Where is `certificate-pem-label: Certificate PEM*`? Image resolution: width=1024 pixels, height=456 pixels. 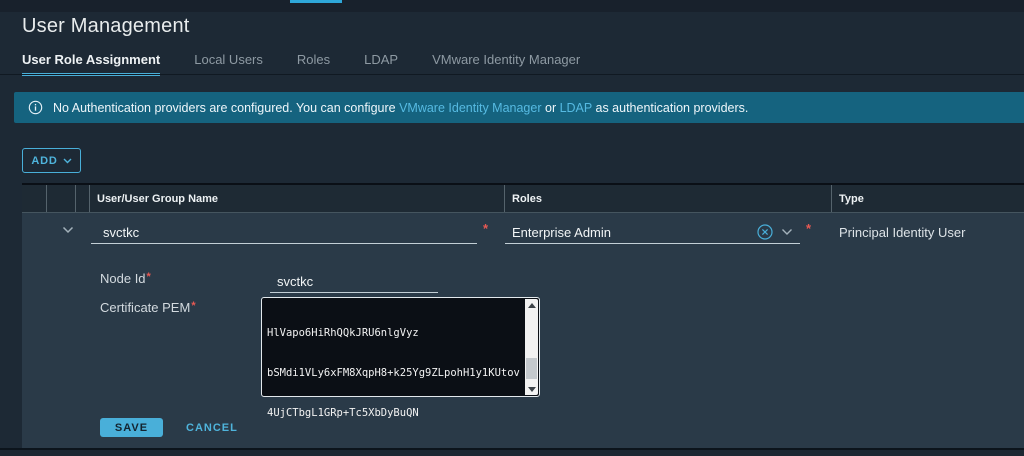
certificate-pem-label: Certificate PEM* is located at coordinates (148, 307).